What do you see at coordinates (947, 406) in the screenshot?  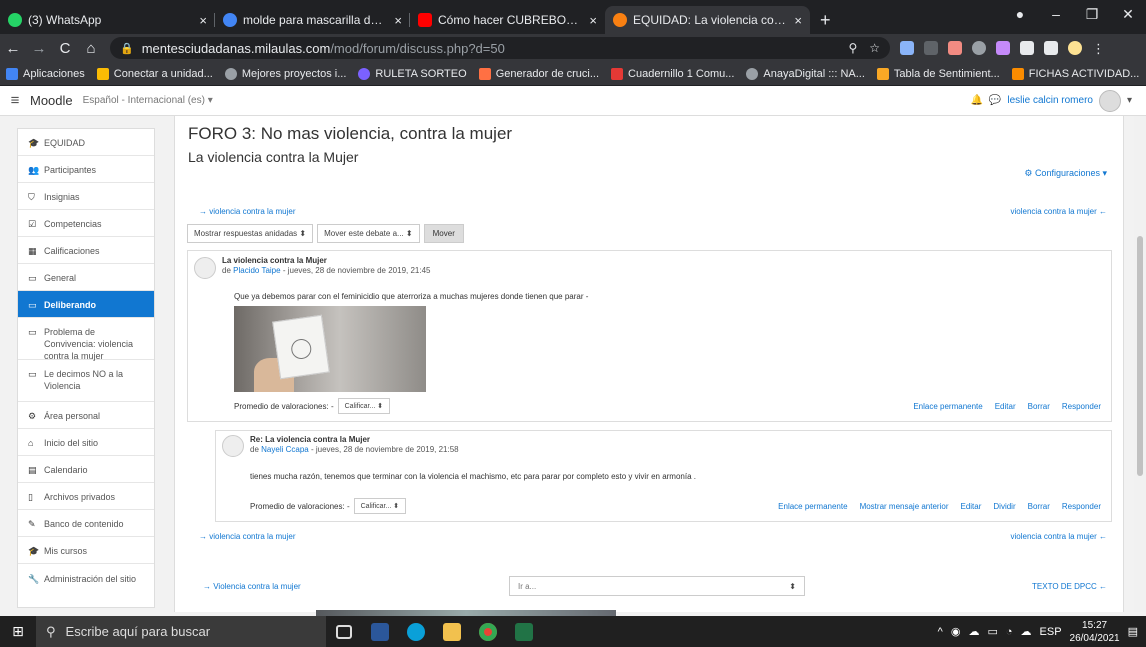 I see `permalink-link: Enlace permanente` at bounding box center [947, 406].